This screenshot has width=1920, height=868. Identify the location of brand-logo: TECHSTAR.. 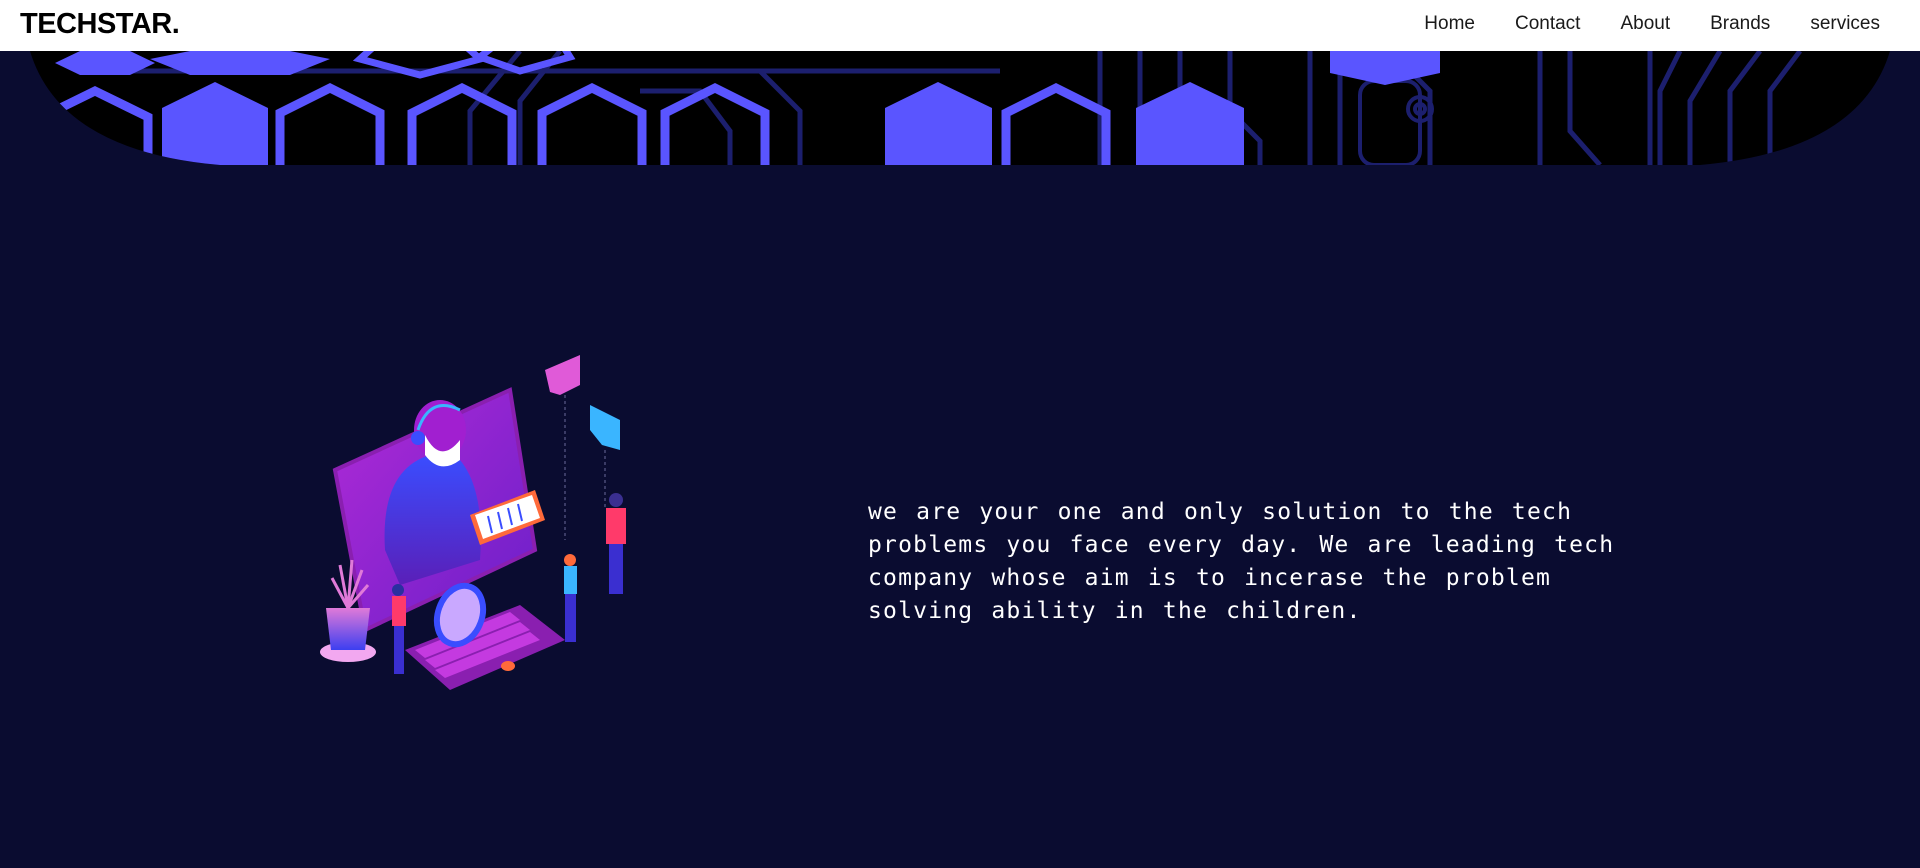
(100, 24).